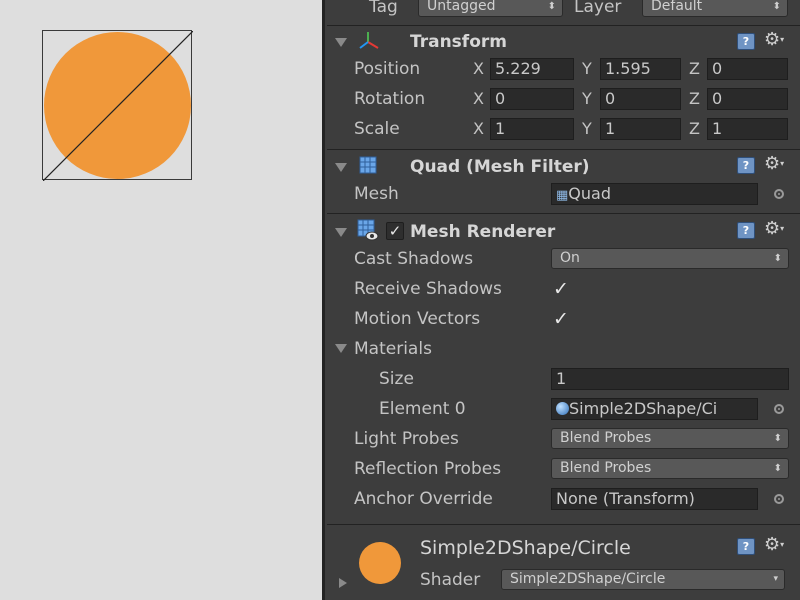 This screenshot has width=800, height=600. I want to click on cast-shadows-value: On, so click(570, 258).